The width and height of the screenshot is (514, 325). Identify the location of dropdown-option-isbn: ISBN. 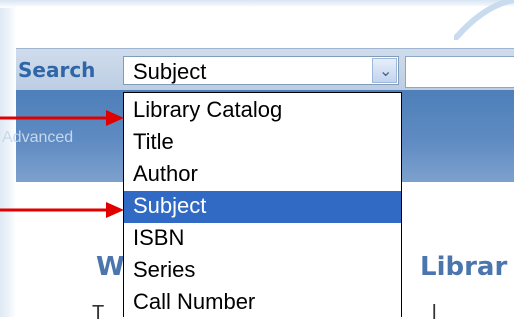
(262, 239).